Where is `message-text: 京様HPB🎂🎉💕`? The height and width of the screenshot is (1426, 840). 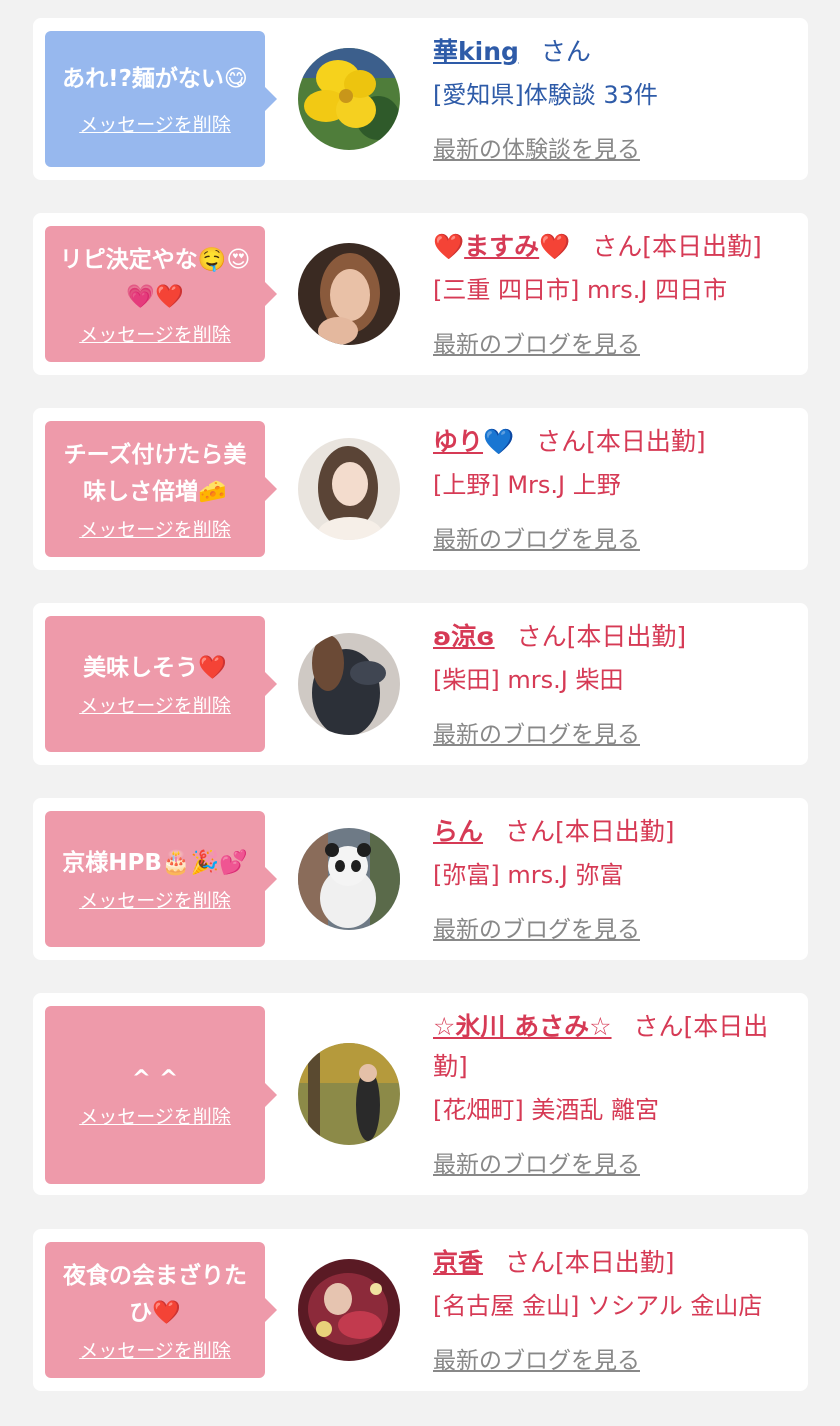
message-text: 京様HPB🎂🎉💕 is located at coordinates (155, 863).